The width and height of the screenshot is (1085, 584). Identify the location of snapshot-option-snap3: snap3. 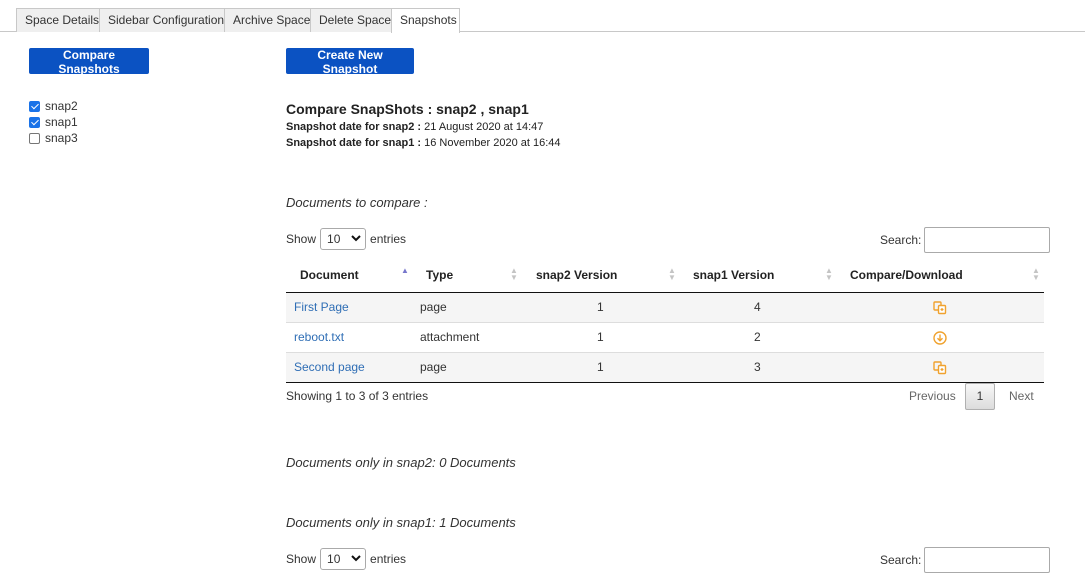
(53, 138).